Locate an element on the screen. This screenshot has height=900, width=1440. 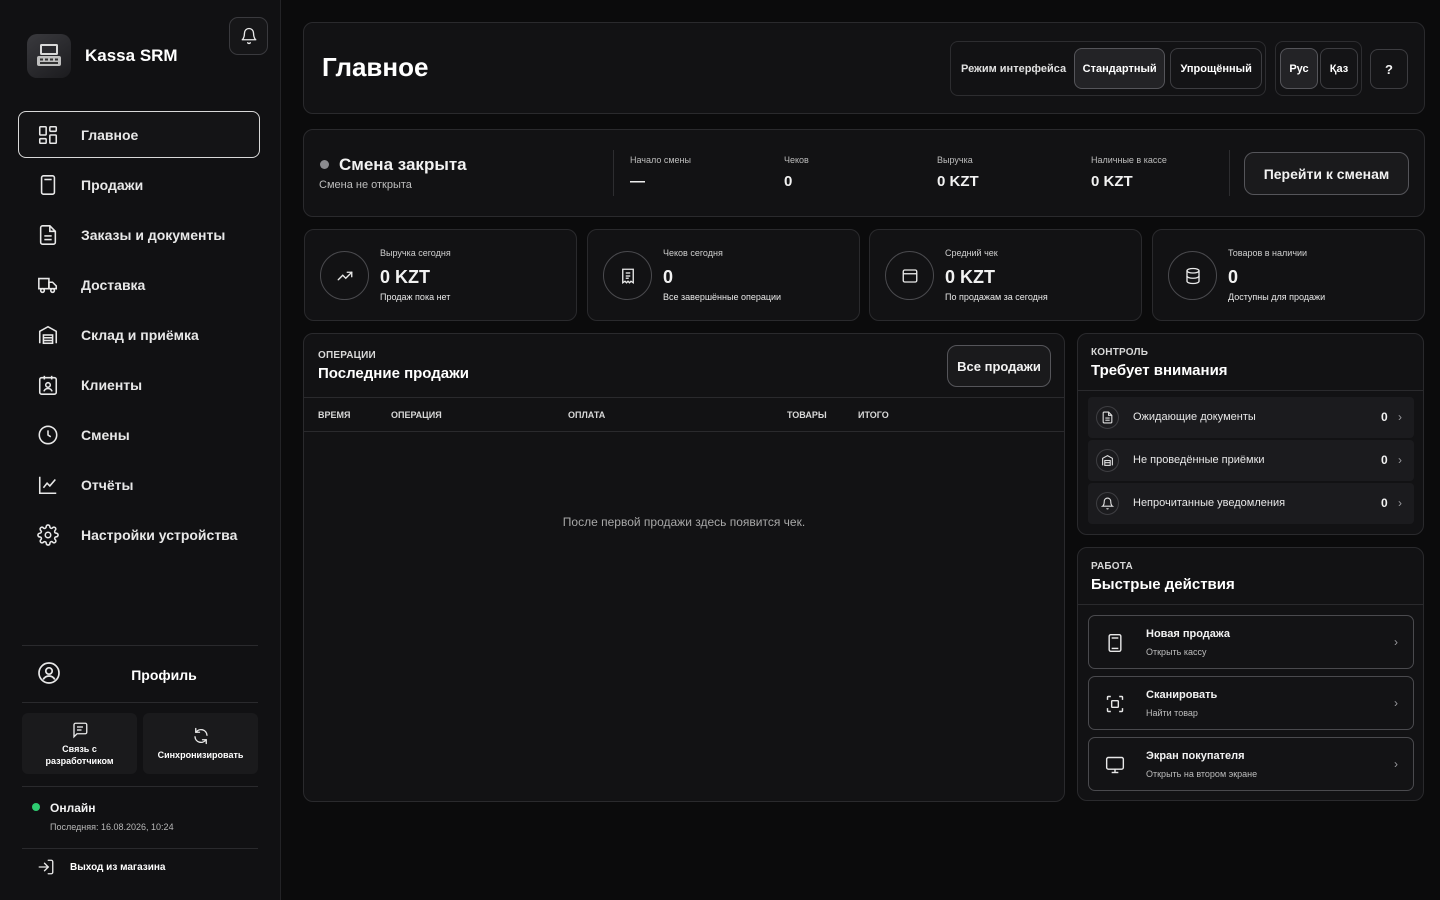
kpi-card-stock: Товаров в наличии 0 Доступны для продажи is located at coordinates (1288, 275).